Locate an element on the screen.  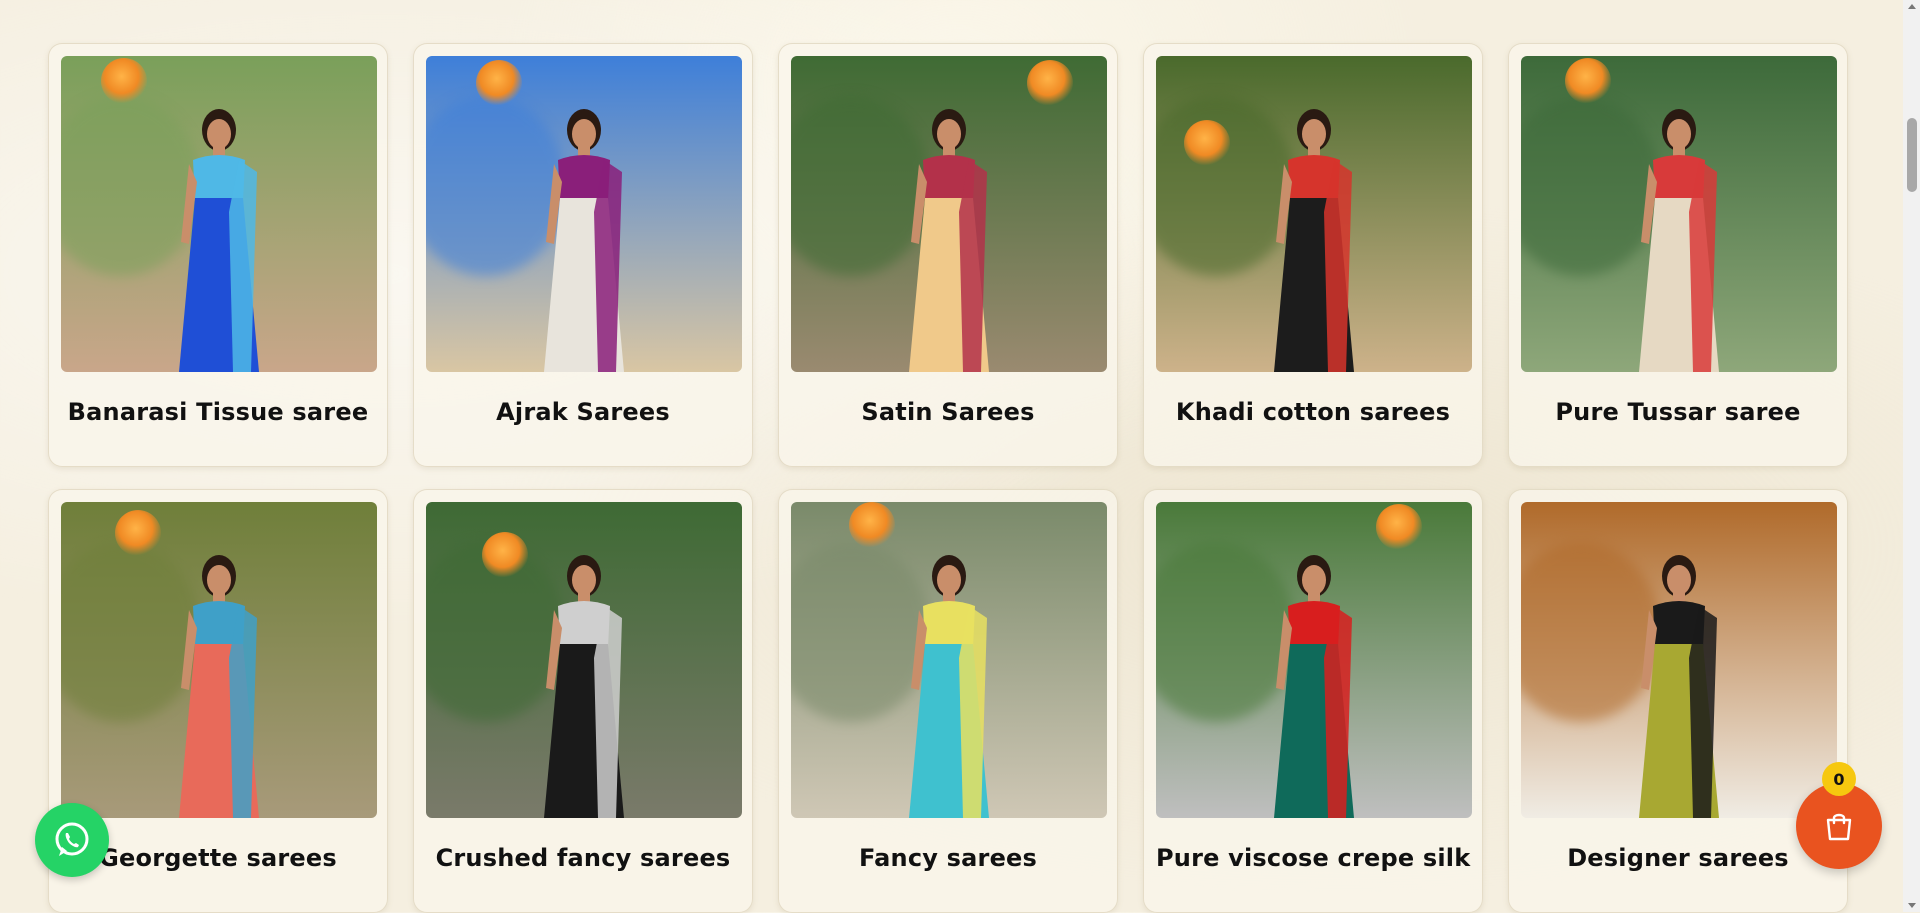
category-title: Georgette sarees is located at coordinates (218, 858).